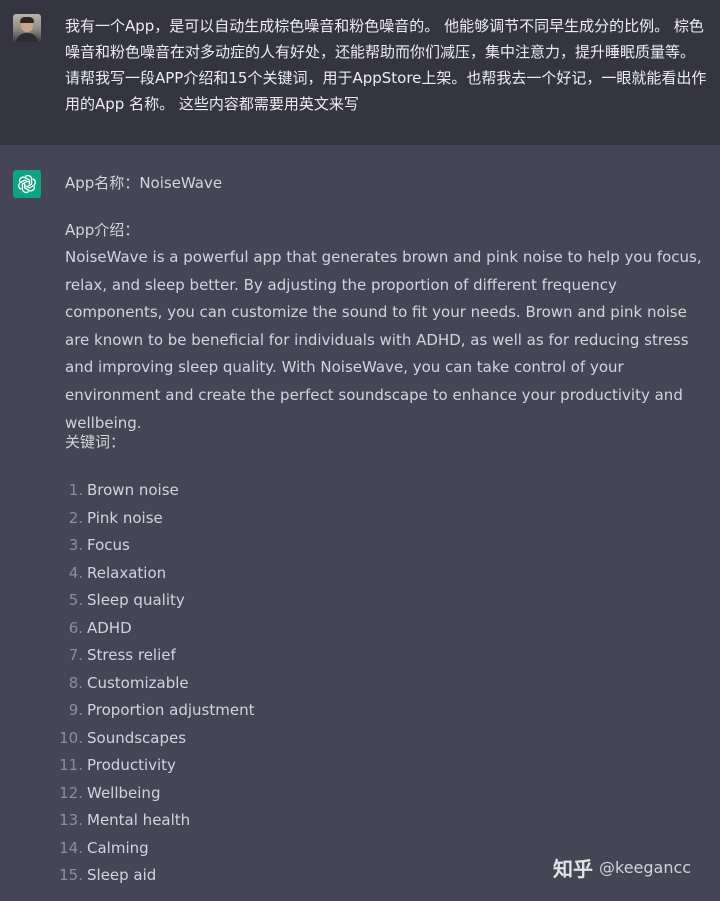 The height and width of the screenshot is (901, 720). What do you see at coordinates (71, 875) in the screenshot?
I see `keyword-number: 15.` at bounding box center [71, 875].